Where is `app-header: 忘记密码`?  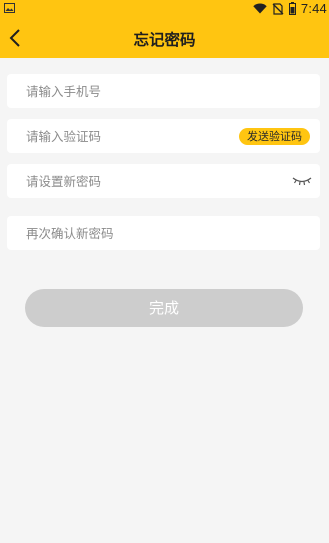 app-header: 忘记密码 is located at coordinates (164, 37).